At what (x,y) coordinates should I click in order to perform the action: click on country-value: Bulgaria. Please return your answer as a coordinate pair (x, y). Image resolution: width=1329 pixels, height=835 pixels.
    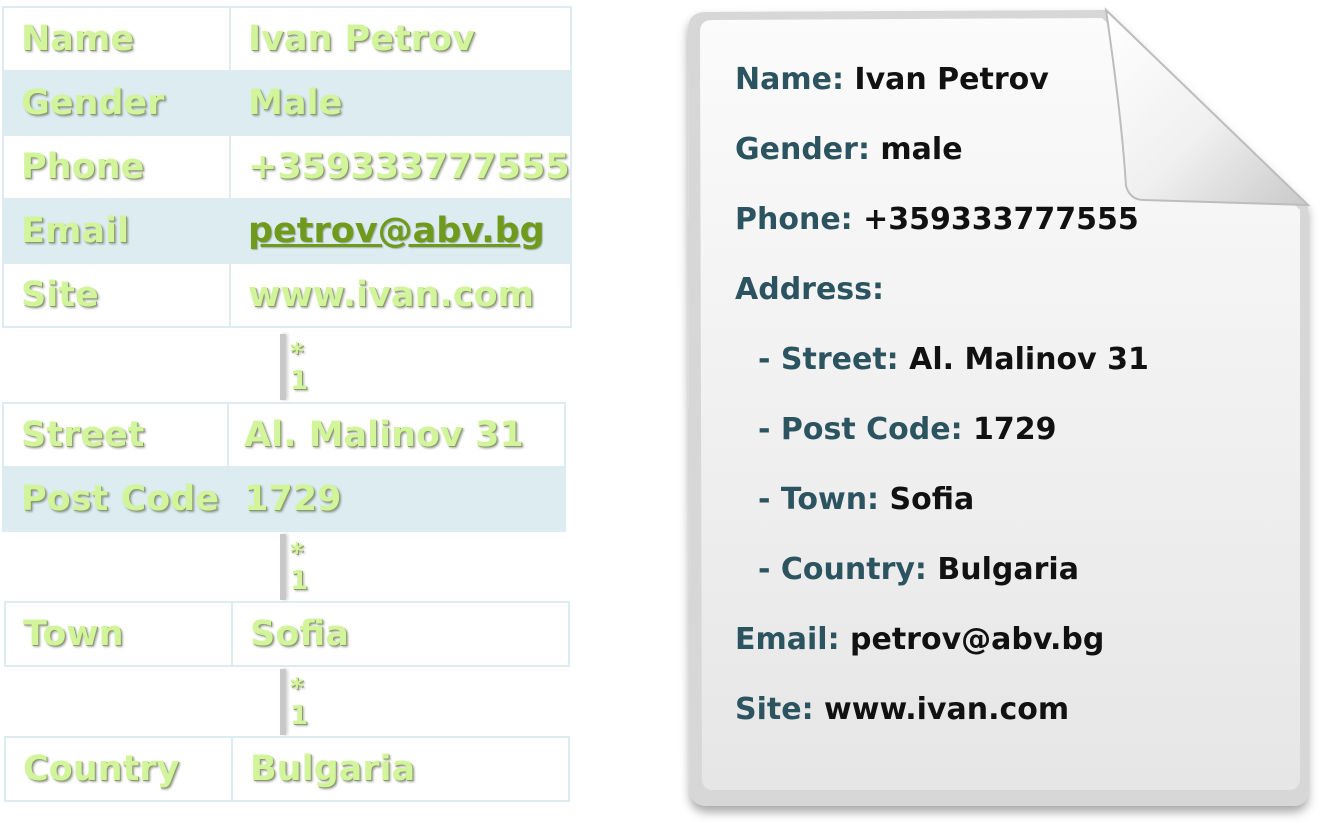
    Looking at the image, I should click on (400, 769).